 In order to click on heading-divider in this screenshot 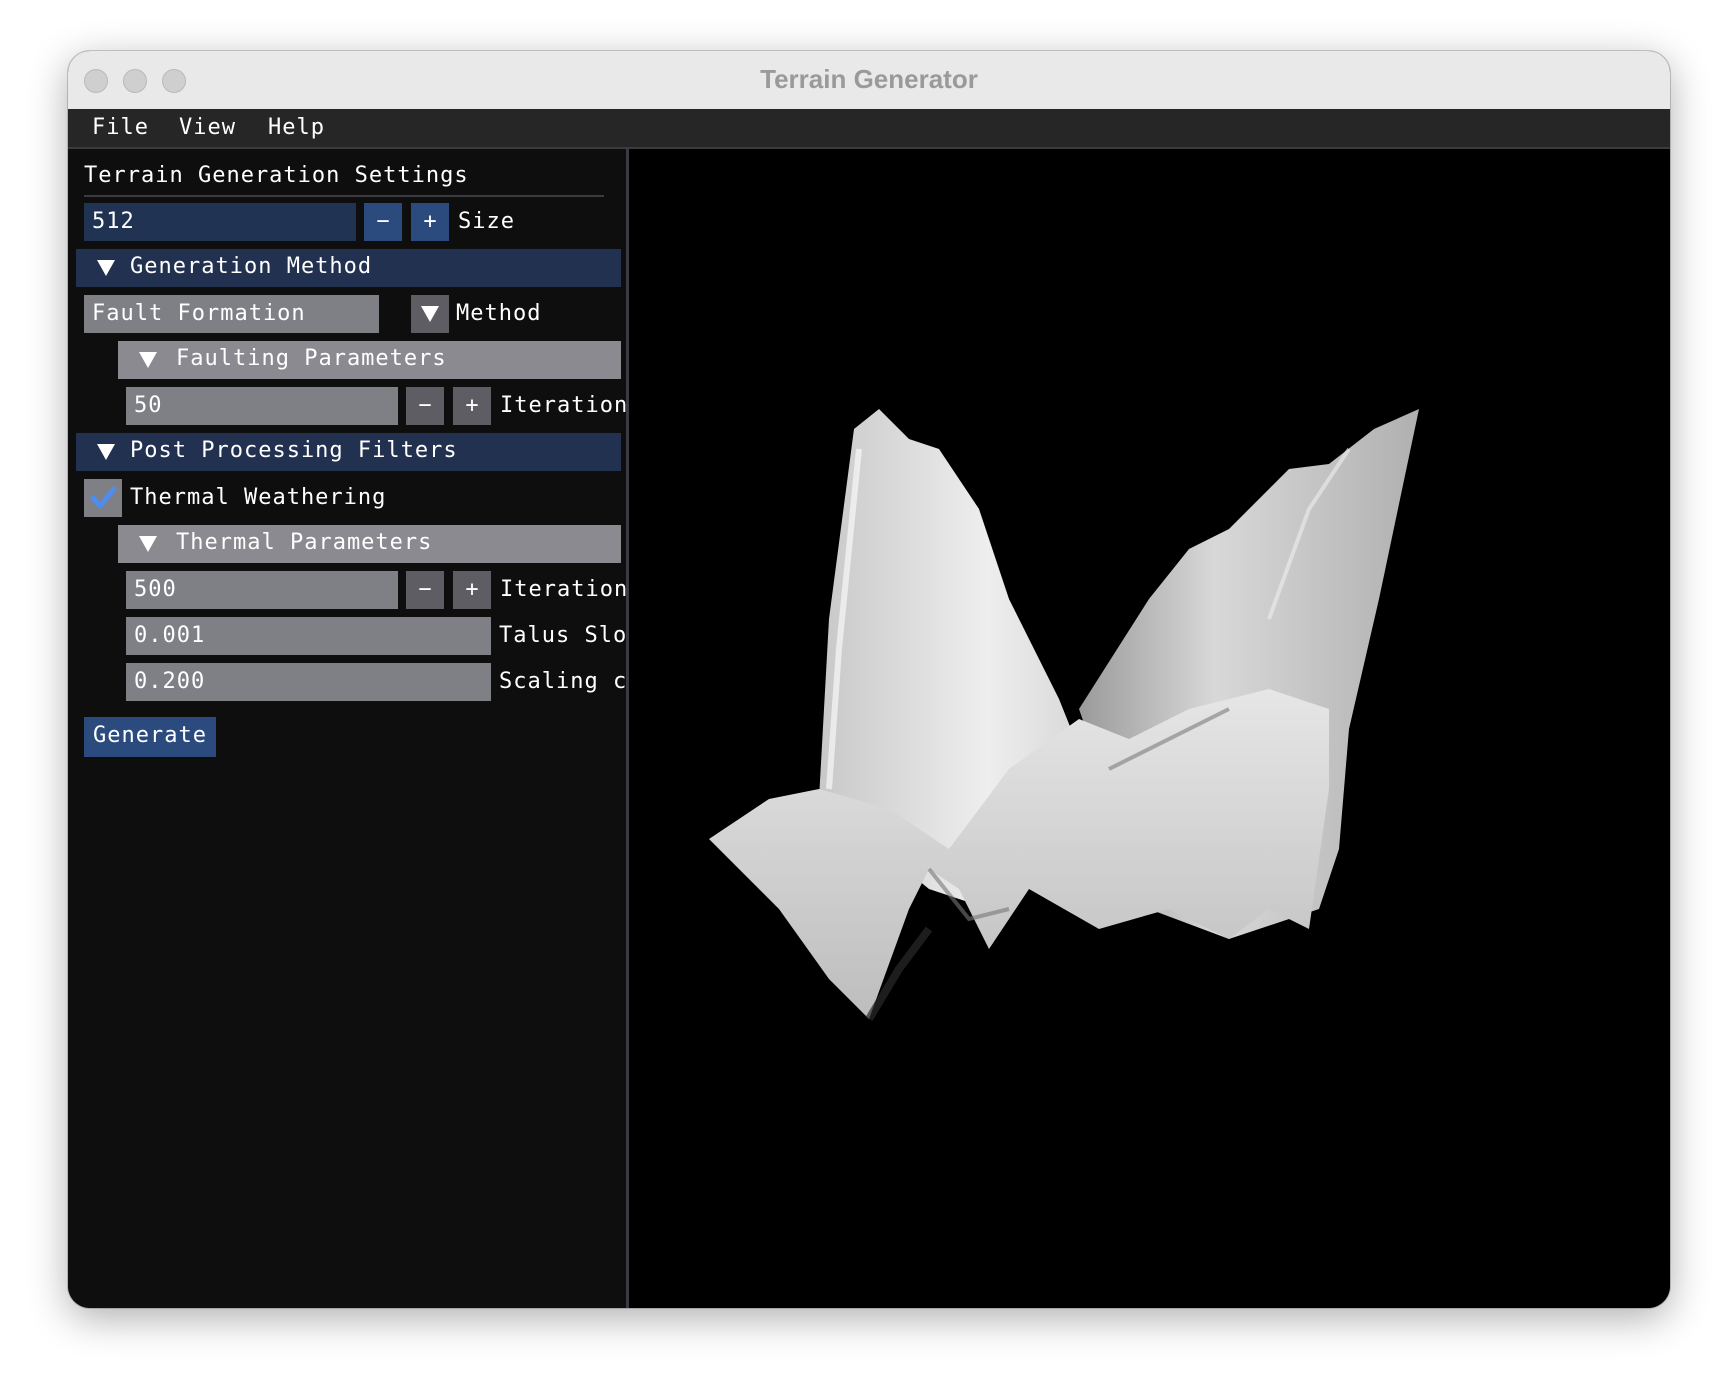, I will do `click(344, 196)`.